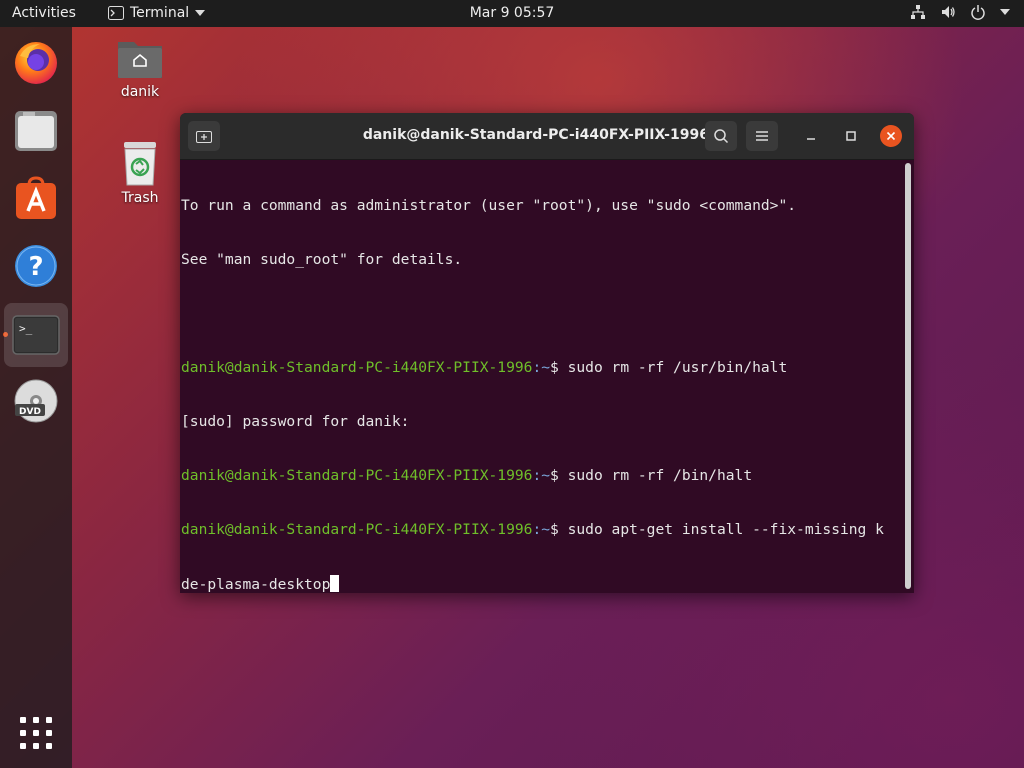 The width and height of the screenshot is (1024, 768). What do you see at coordinates (960, 12) in the screenshot?
I see `system-tray` at bounding box center [960, 12].